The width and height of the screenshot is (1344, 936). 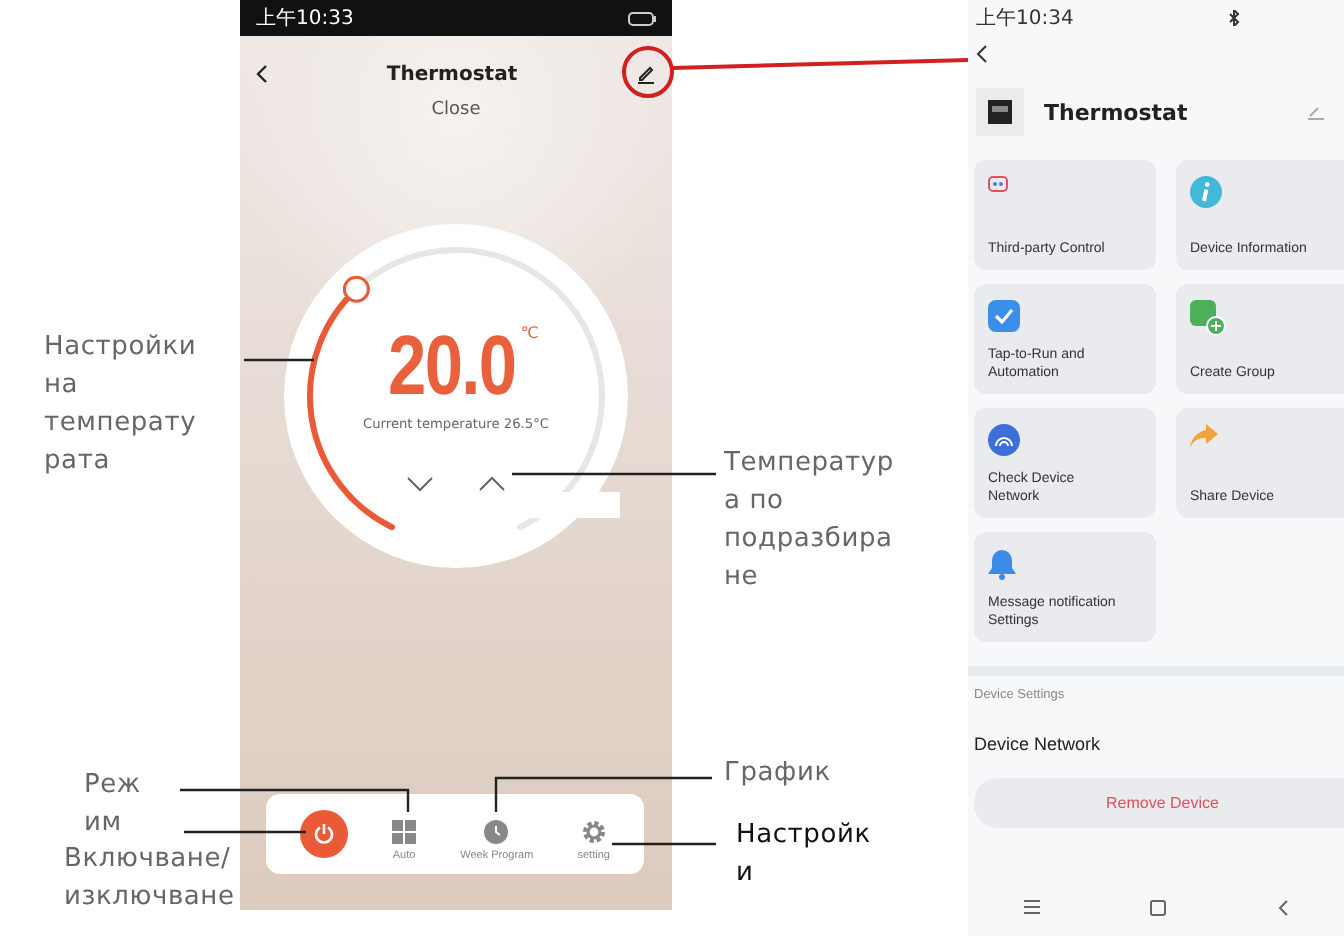 What do you see at coordinates (1000, 112) in the screenshot?
I see `device-thumbnail` at bounding box center [1000, 112].